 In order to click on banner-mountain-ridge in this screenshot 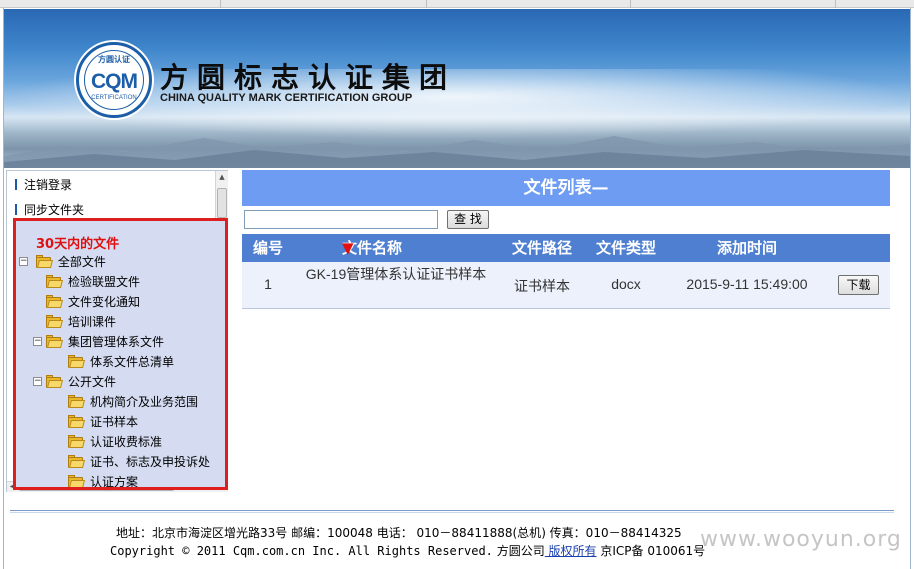, I will do `click(457, 152)`.